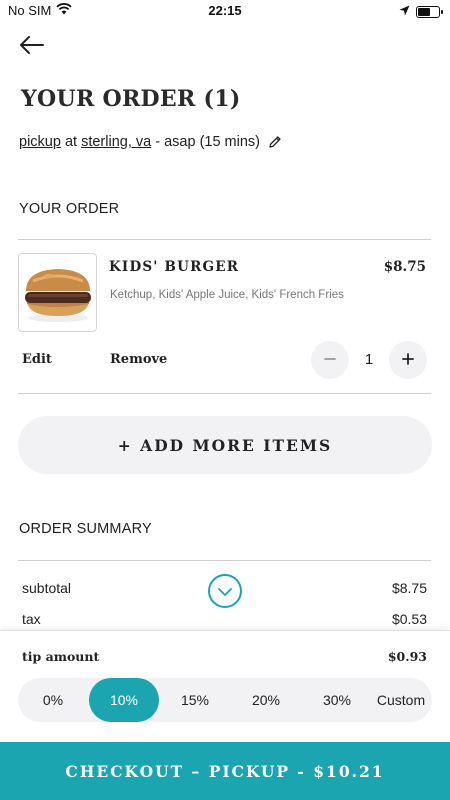  Describe the element at coordinates (85, 529) in the screenshot. I see `order-summary-heading: ORDER SUMMARY` at that location.